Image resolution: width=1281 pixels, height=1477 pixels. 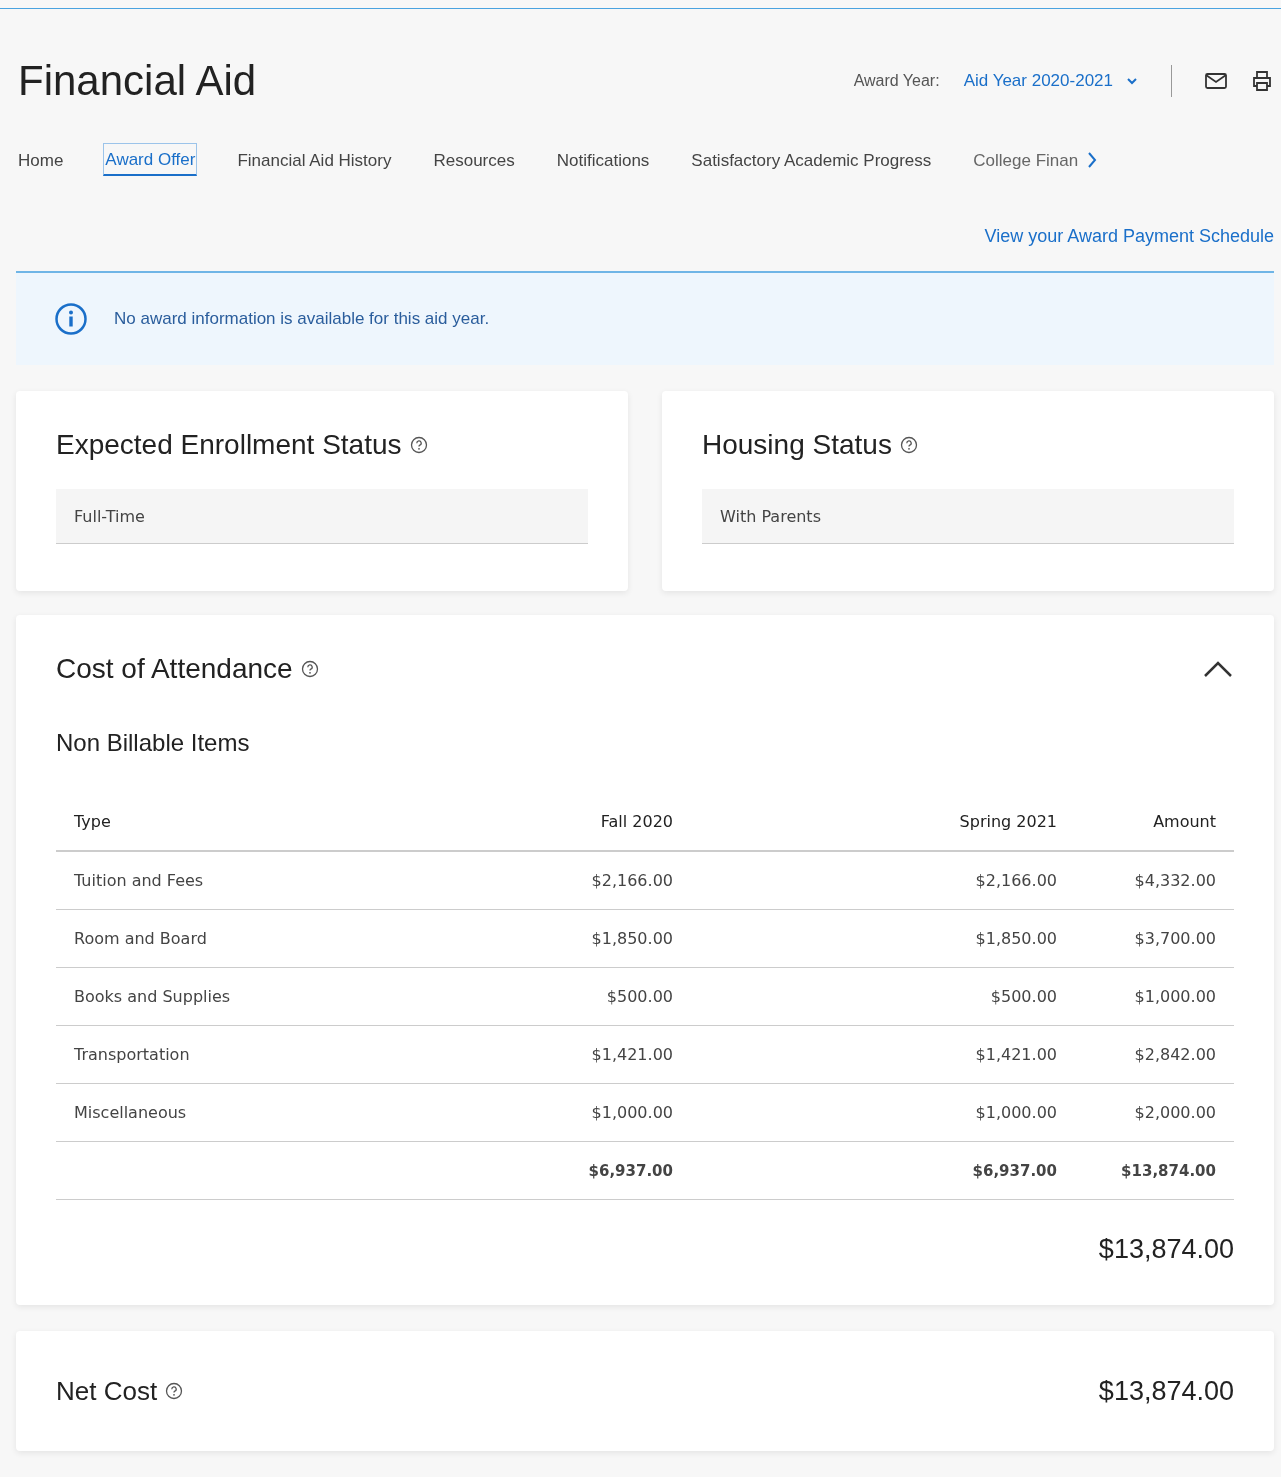 I want to click on table-cell-text: Room and Board, so click(x=140, y=938).